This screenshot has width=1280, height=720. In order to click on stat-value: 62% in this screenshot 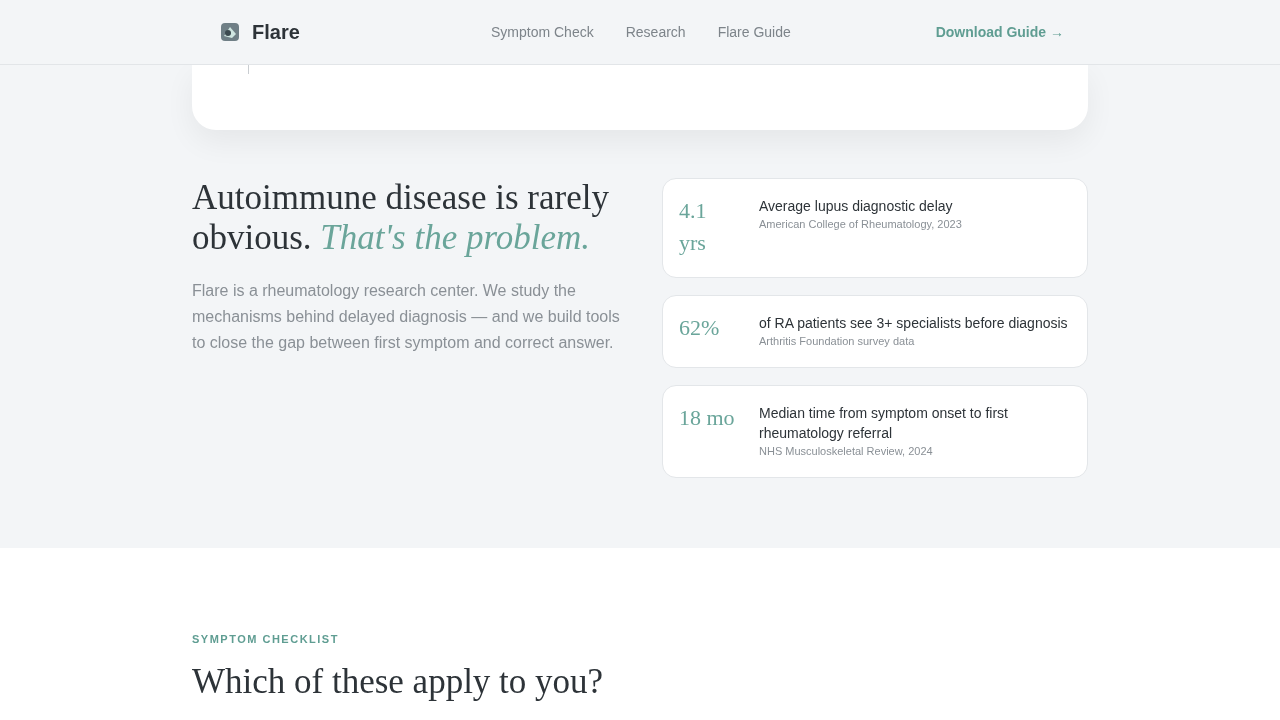, I will do `click(700, 328)`.